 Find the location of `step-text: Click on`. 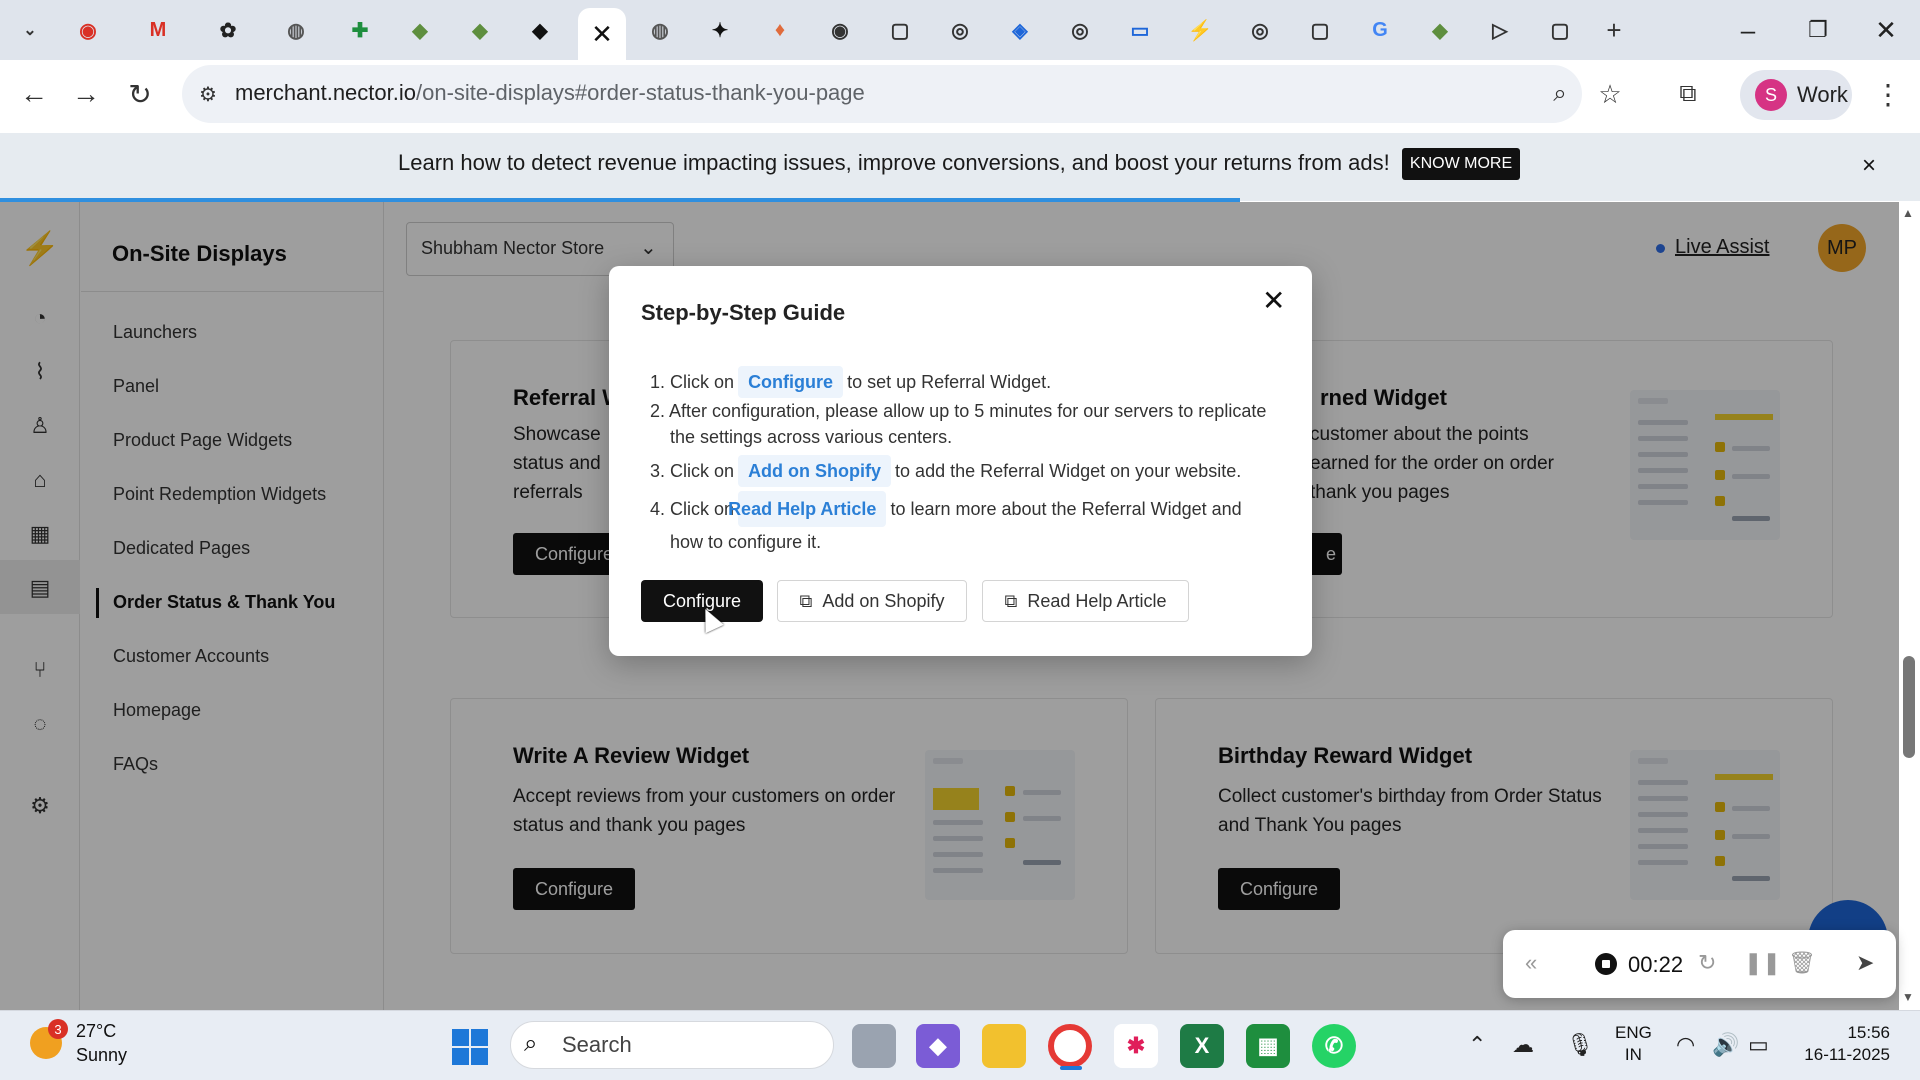

step-text: Click on is located at coordinates (702, 509).